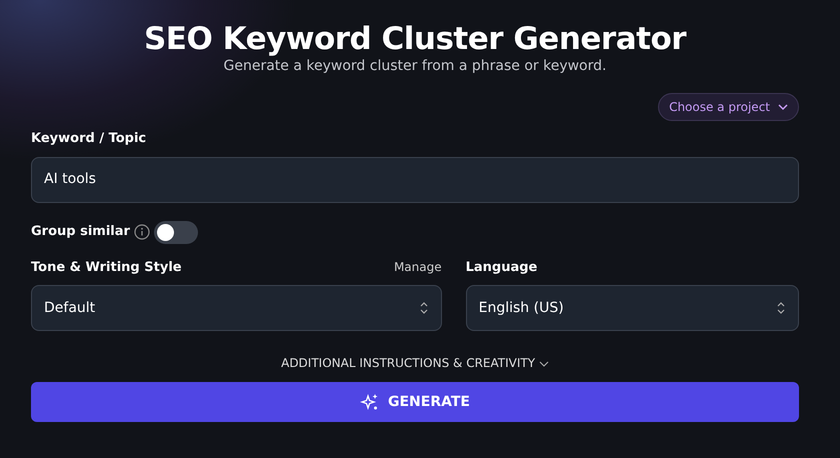 This screenshot has height=458, width=840. What do you see at coordinates (176, 232) in the screenshot?
I see `toggle-switch` at bounding box center [176, 232].